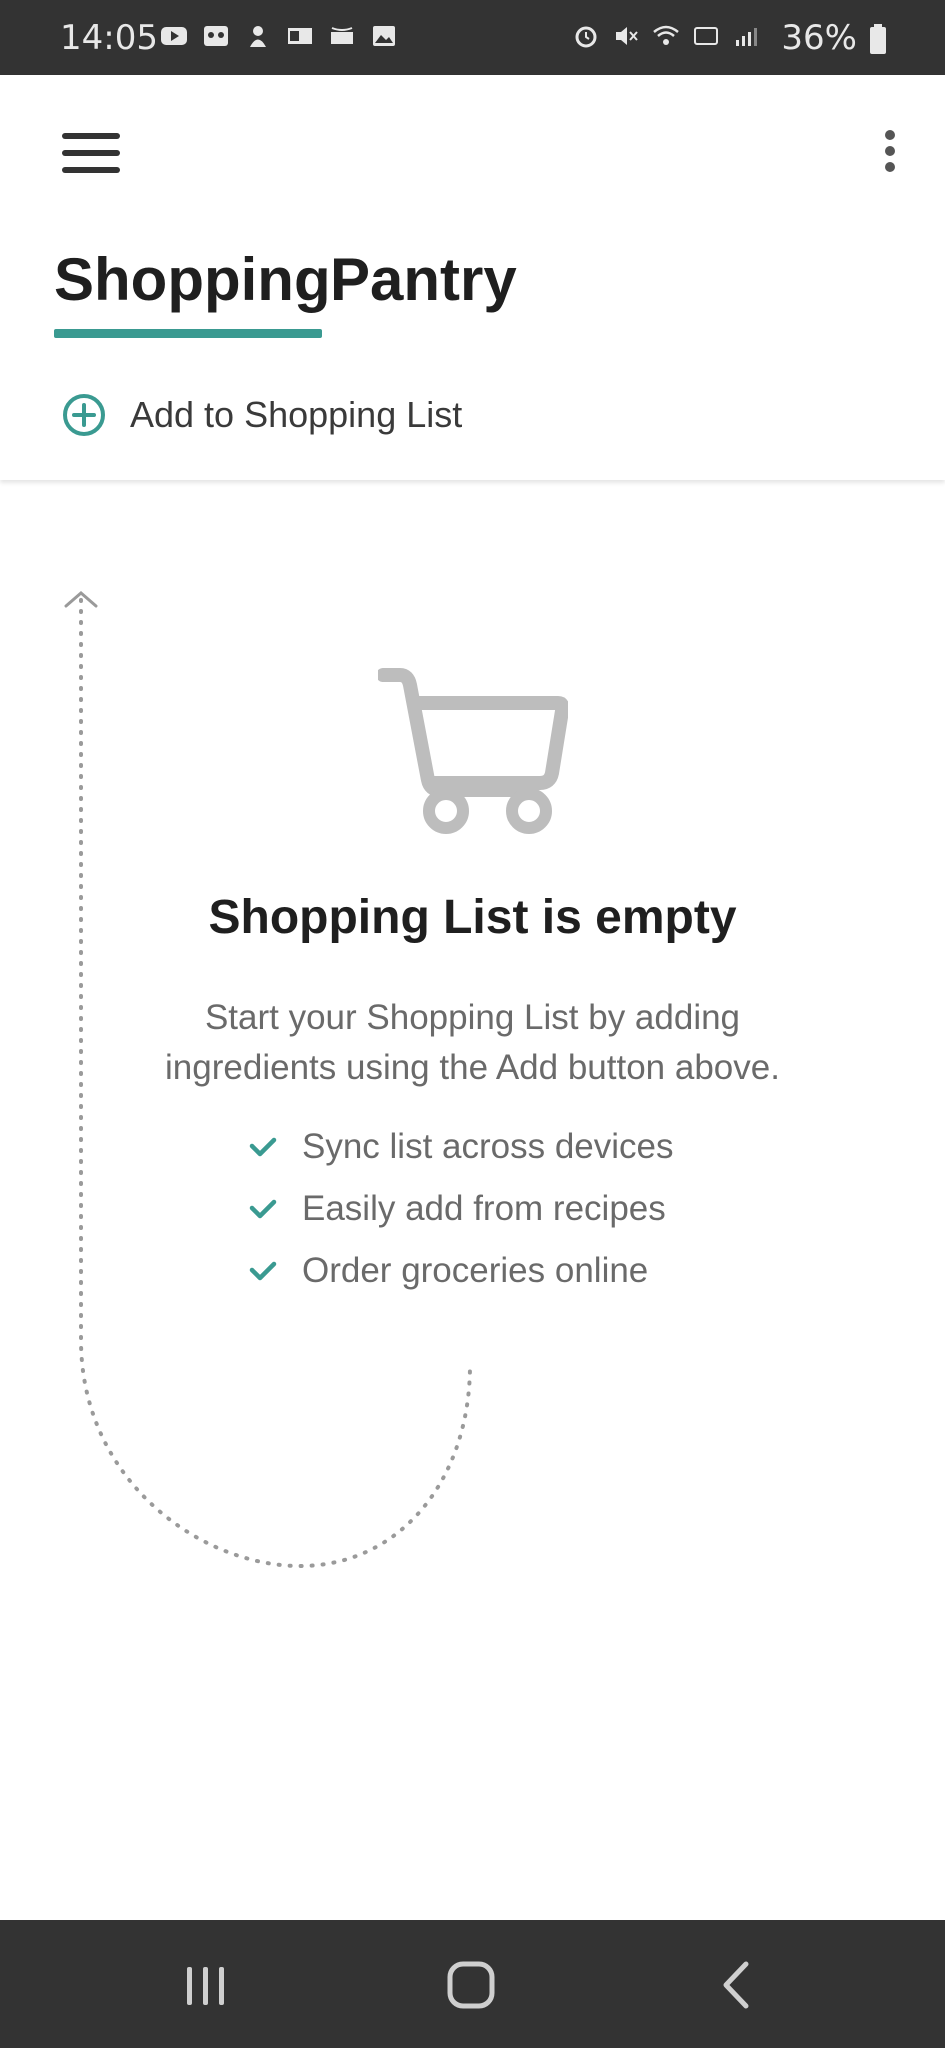 Image resolution: width=945 pixels, height=2048 pixels. What do you see at coordinates (423, 279) in the screenshot?
I see `tab-pantry-label: Pantry` at bounding box center [423, 279].